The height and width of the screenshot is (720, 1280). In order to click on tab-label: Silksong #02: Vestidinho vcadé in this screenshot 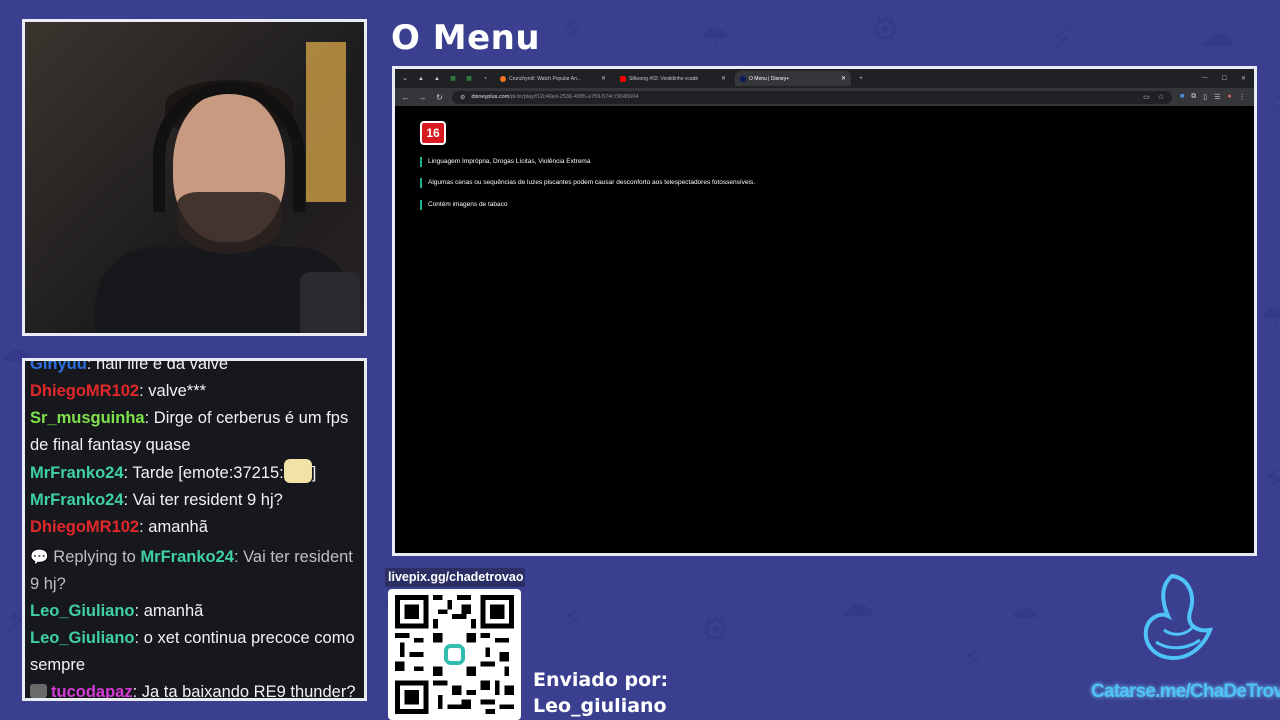, I will do `click(664, 78)`.